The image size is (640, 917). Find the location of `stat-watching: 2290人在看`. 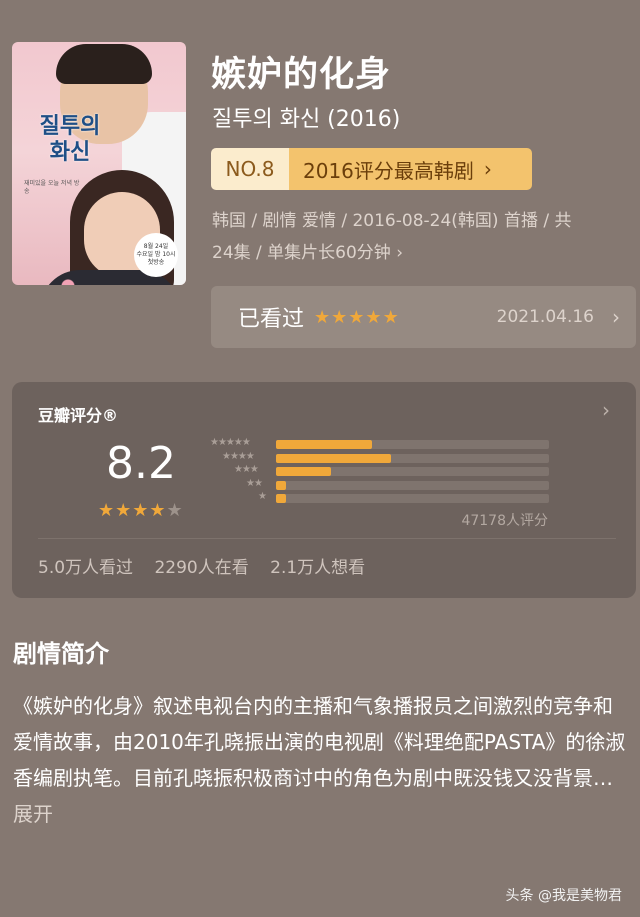

stat-watching: 2290人在看 is located at coordinates (201, 568).